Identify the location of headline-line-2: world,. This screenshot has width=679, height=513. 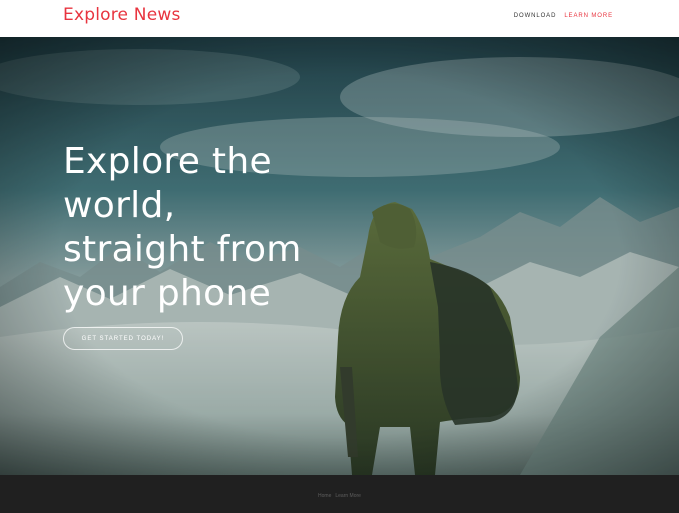
(119, 205).